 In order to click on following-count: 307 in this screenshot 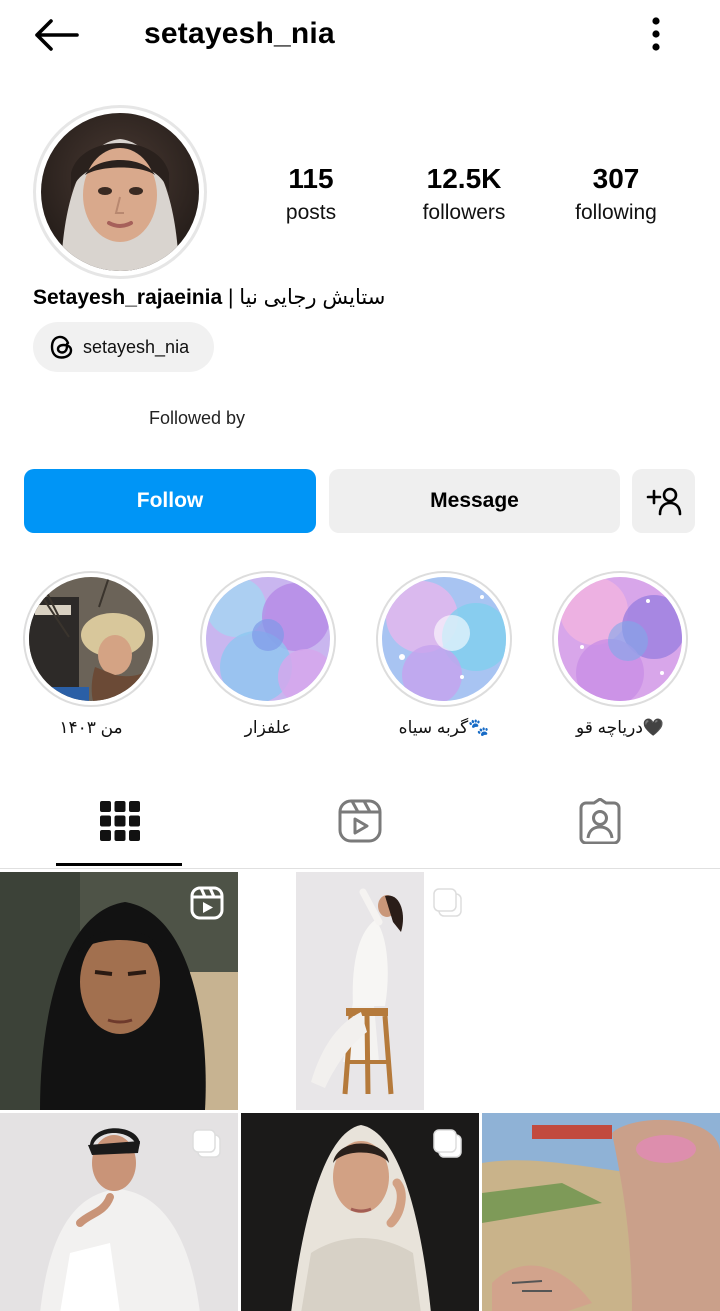, I will do `click(616, 178)`.